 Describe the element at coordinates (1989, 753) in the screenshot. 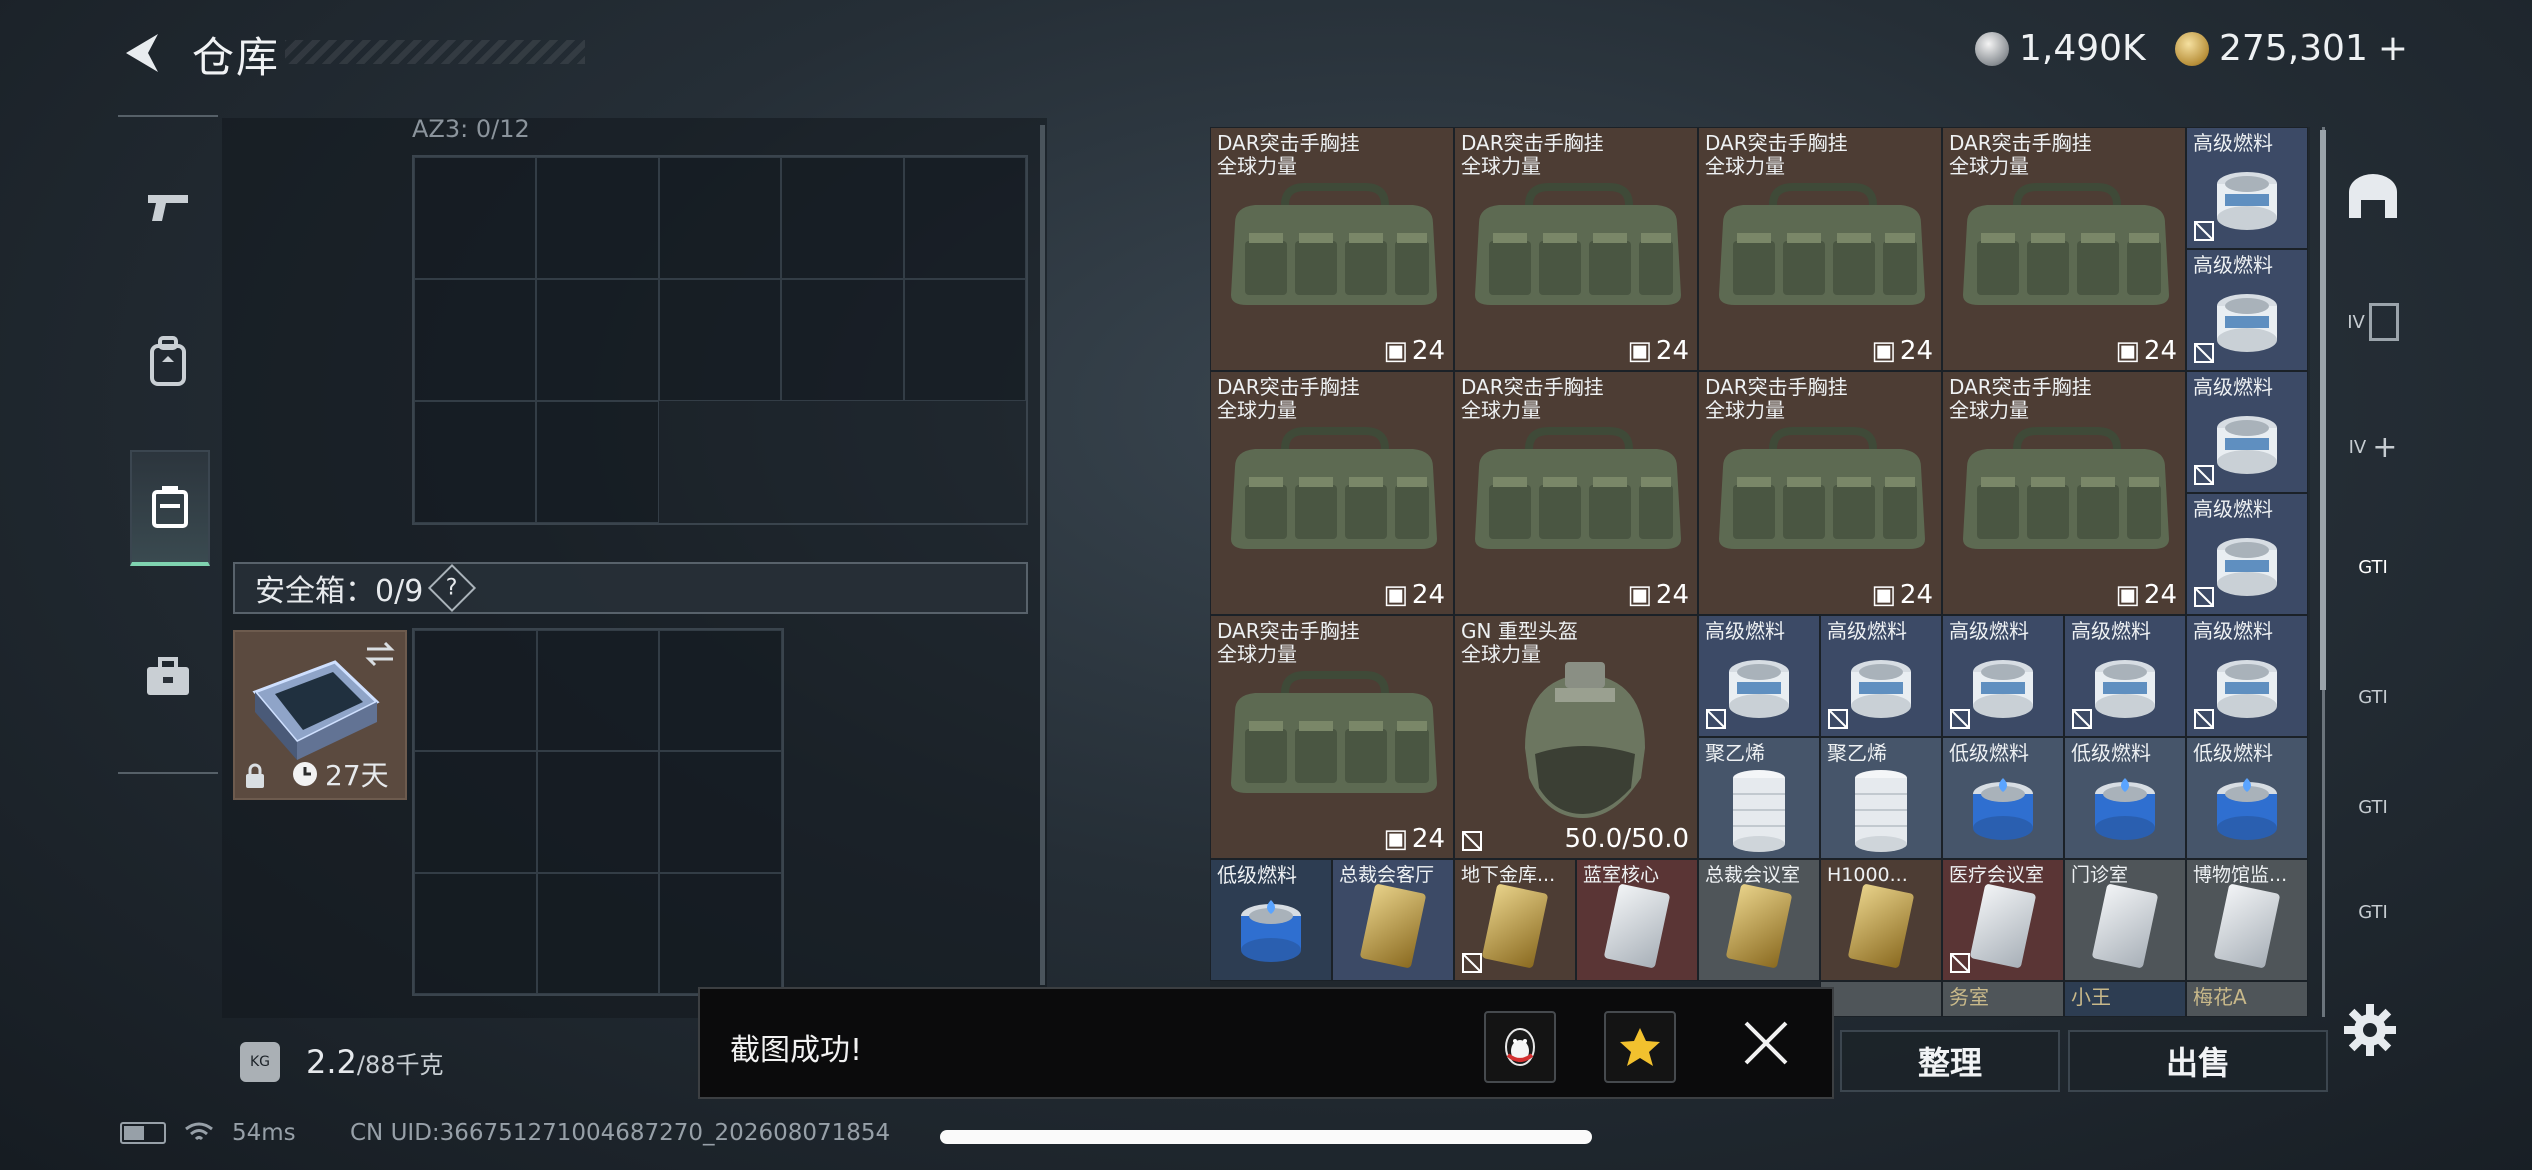

I see `item-name: 低级燃料` at that location.